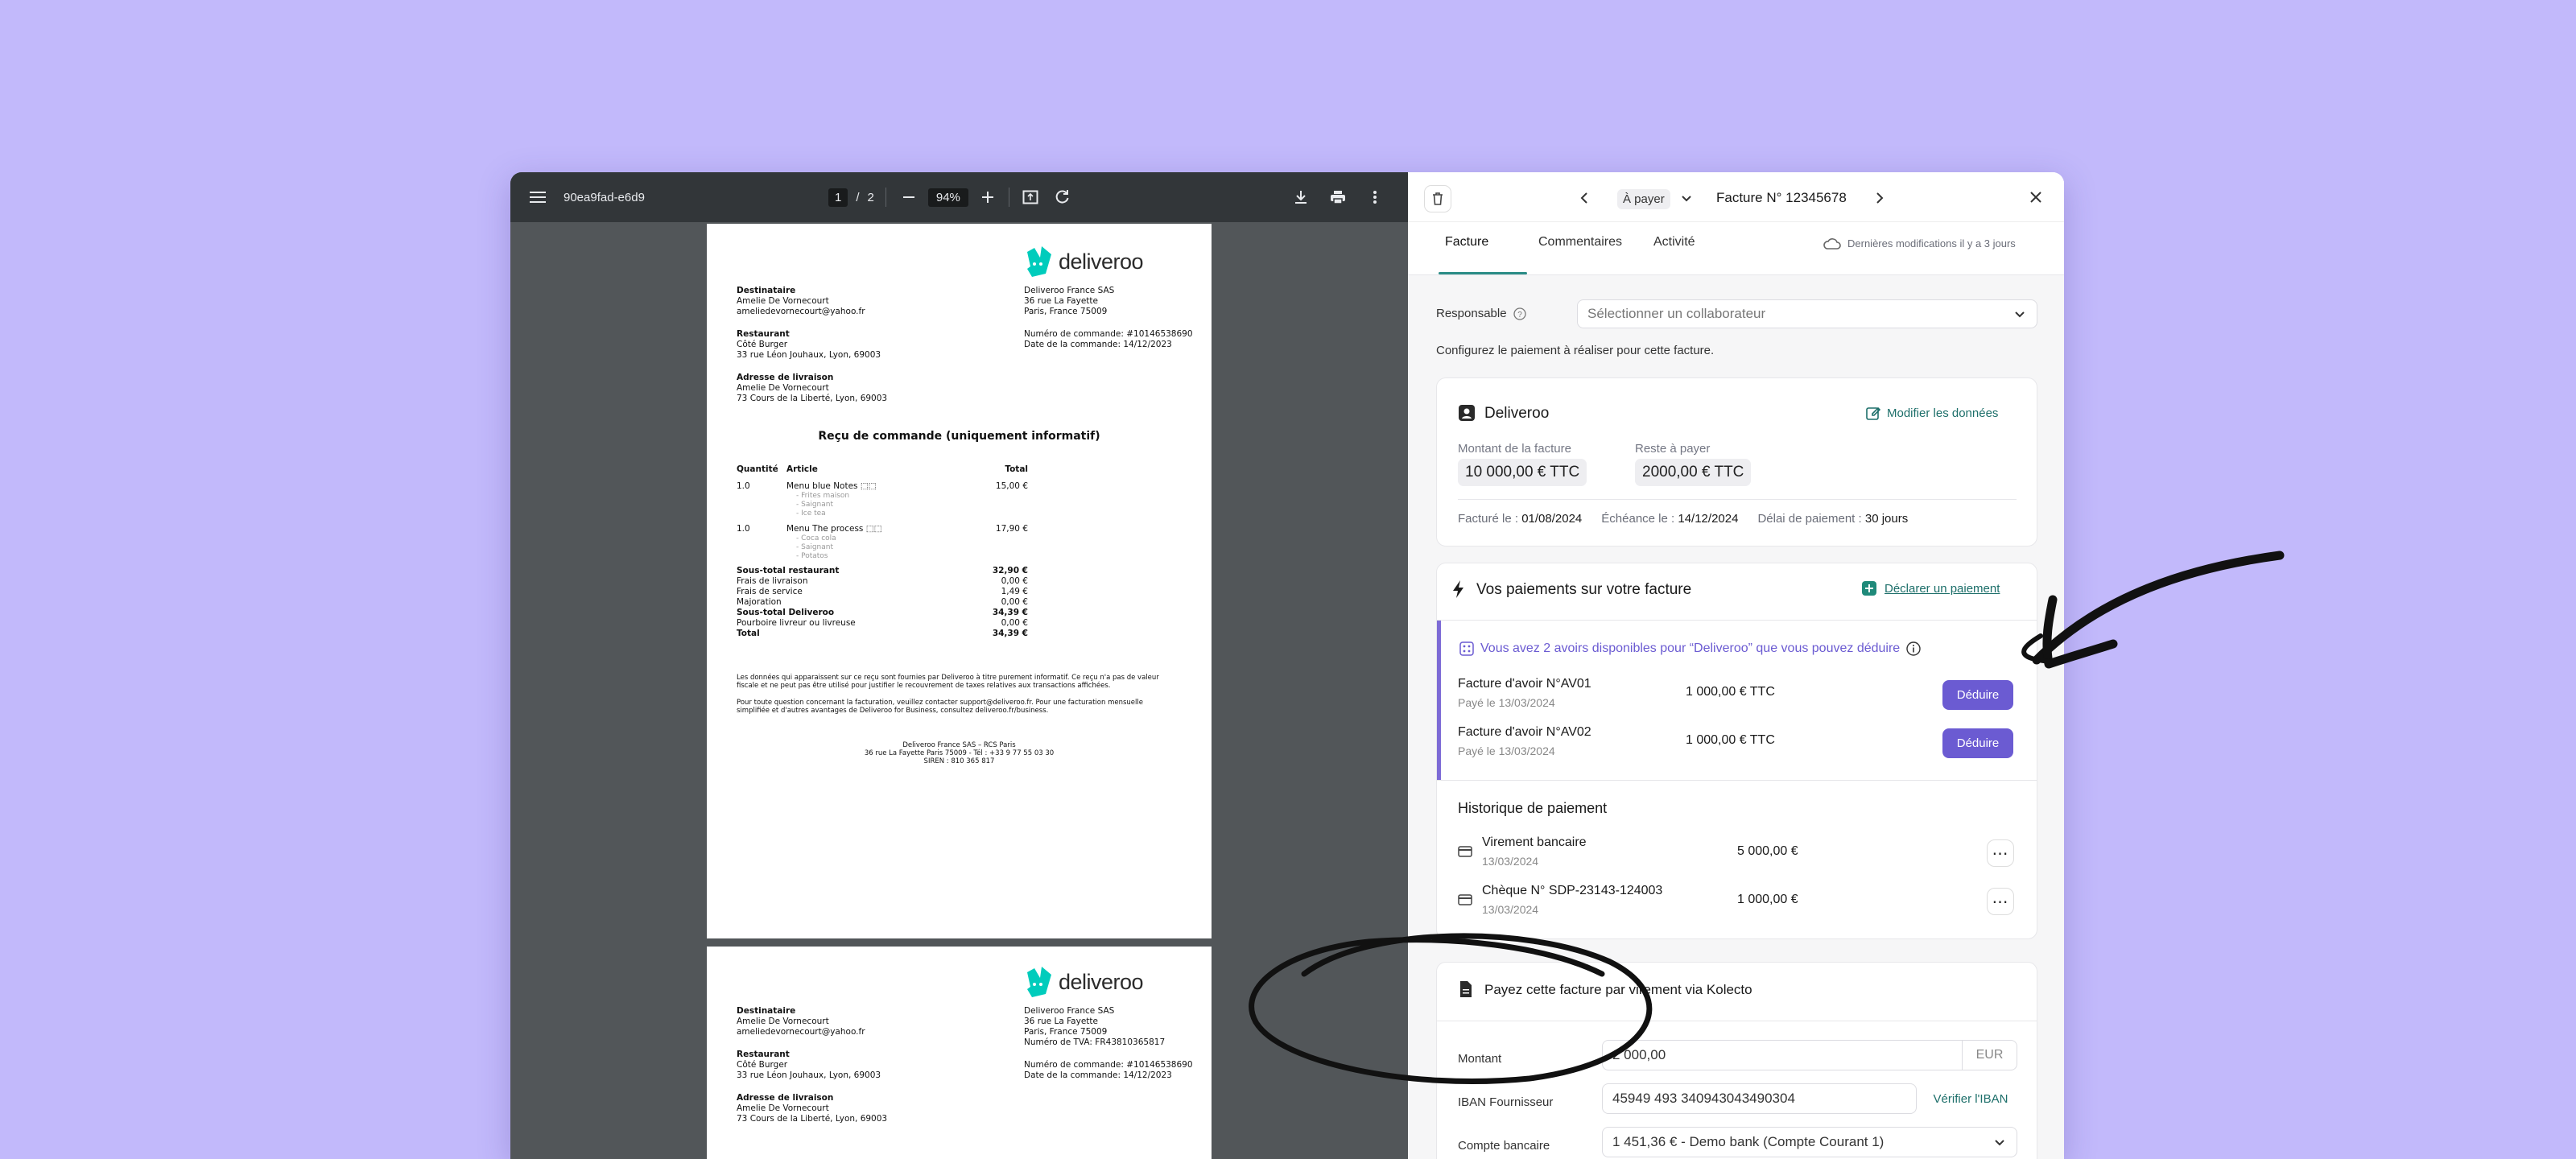 This screenshot has height=1159, width=2576. What do you see at coordinates (762, 344) in the screenshot?
I see `restaurant-name: Côté Burger` at bounding box center [762, 344].